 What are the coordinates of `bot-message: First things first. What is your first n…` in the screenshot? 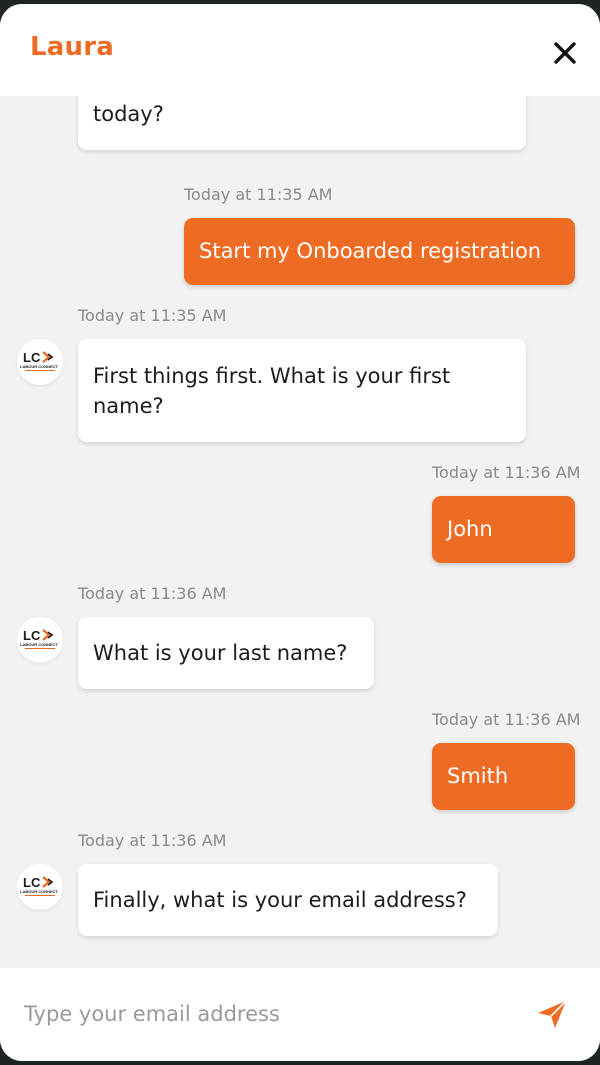 It's located at (302, 390).